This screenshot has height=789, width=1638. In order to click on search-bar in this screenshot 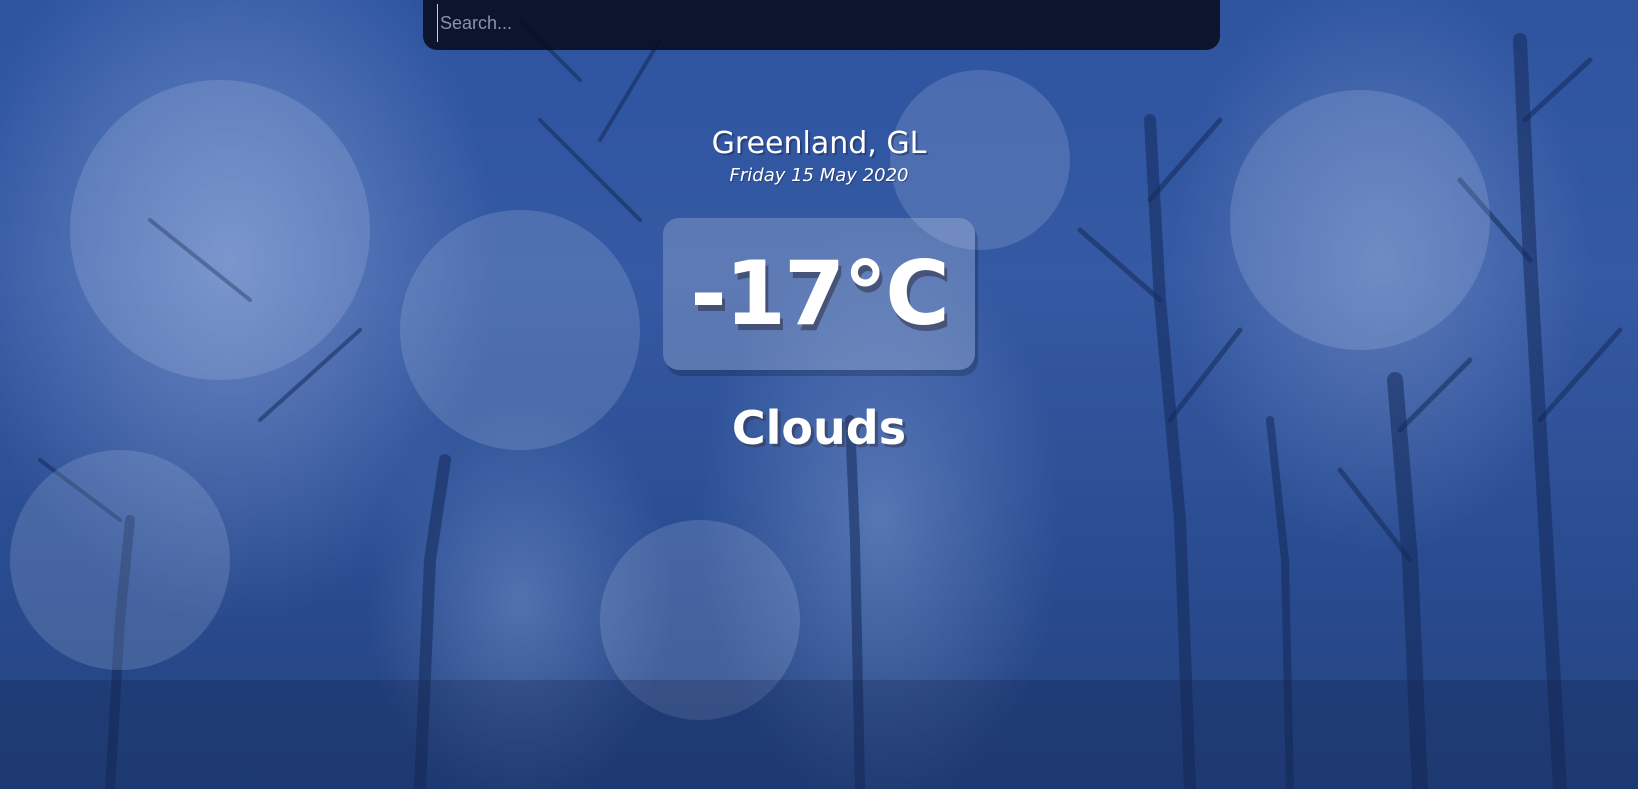, I will do `click(821, 25)`.